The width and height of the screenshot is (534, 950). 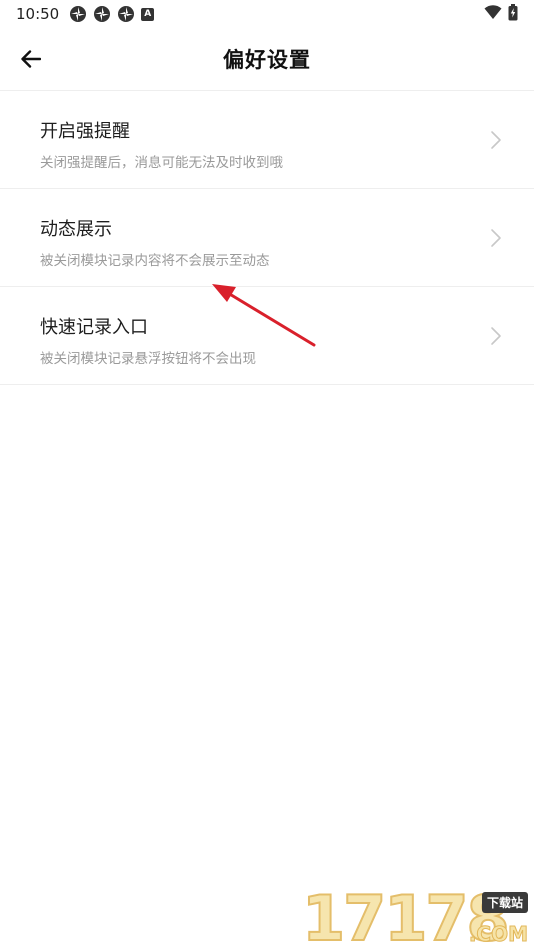 What do you see at coordinates (267, 14) in the screenshot?
I see `status-bar: 10:50 A` at bounding box center [267, 14].